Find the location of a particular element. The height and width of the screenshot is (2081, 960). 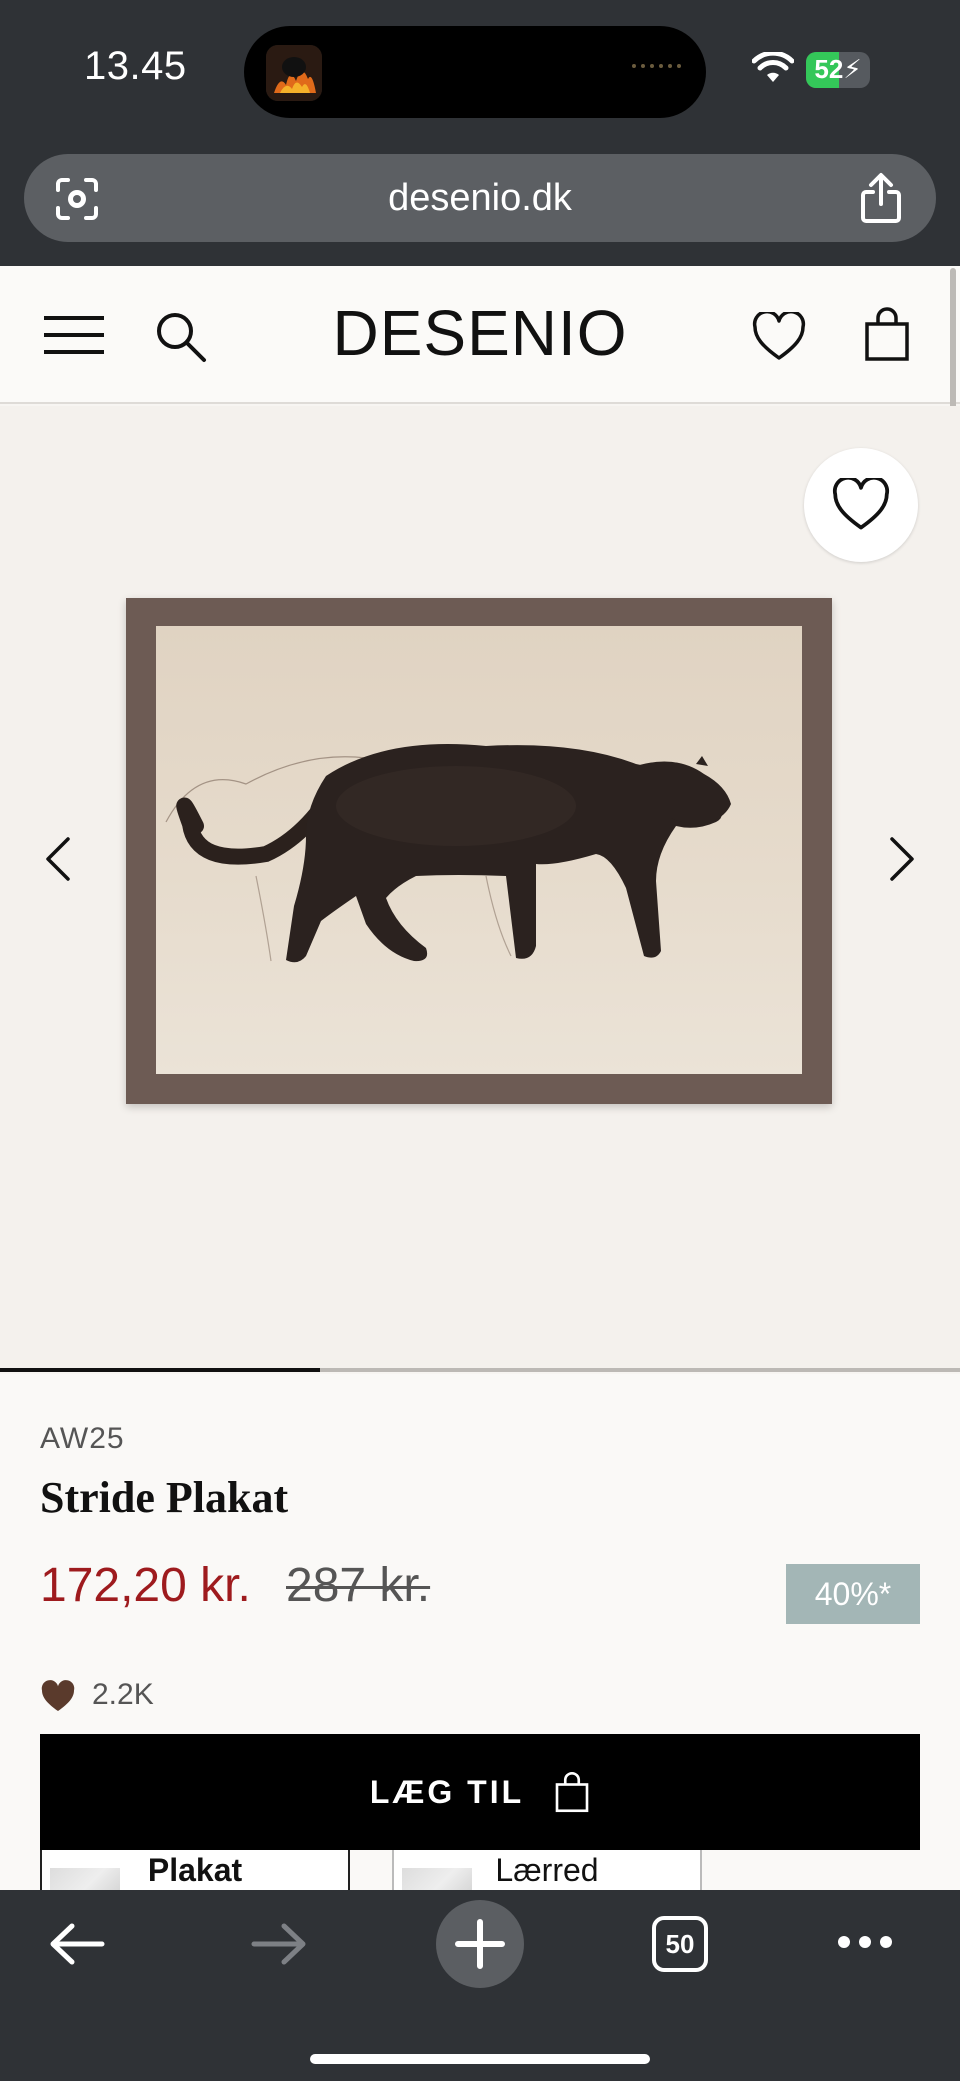

option-poster: Plakat is located at coordinates (195, 1870).